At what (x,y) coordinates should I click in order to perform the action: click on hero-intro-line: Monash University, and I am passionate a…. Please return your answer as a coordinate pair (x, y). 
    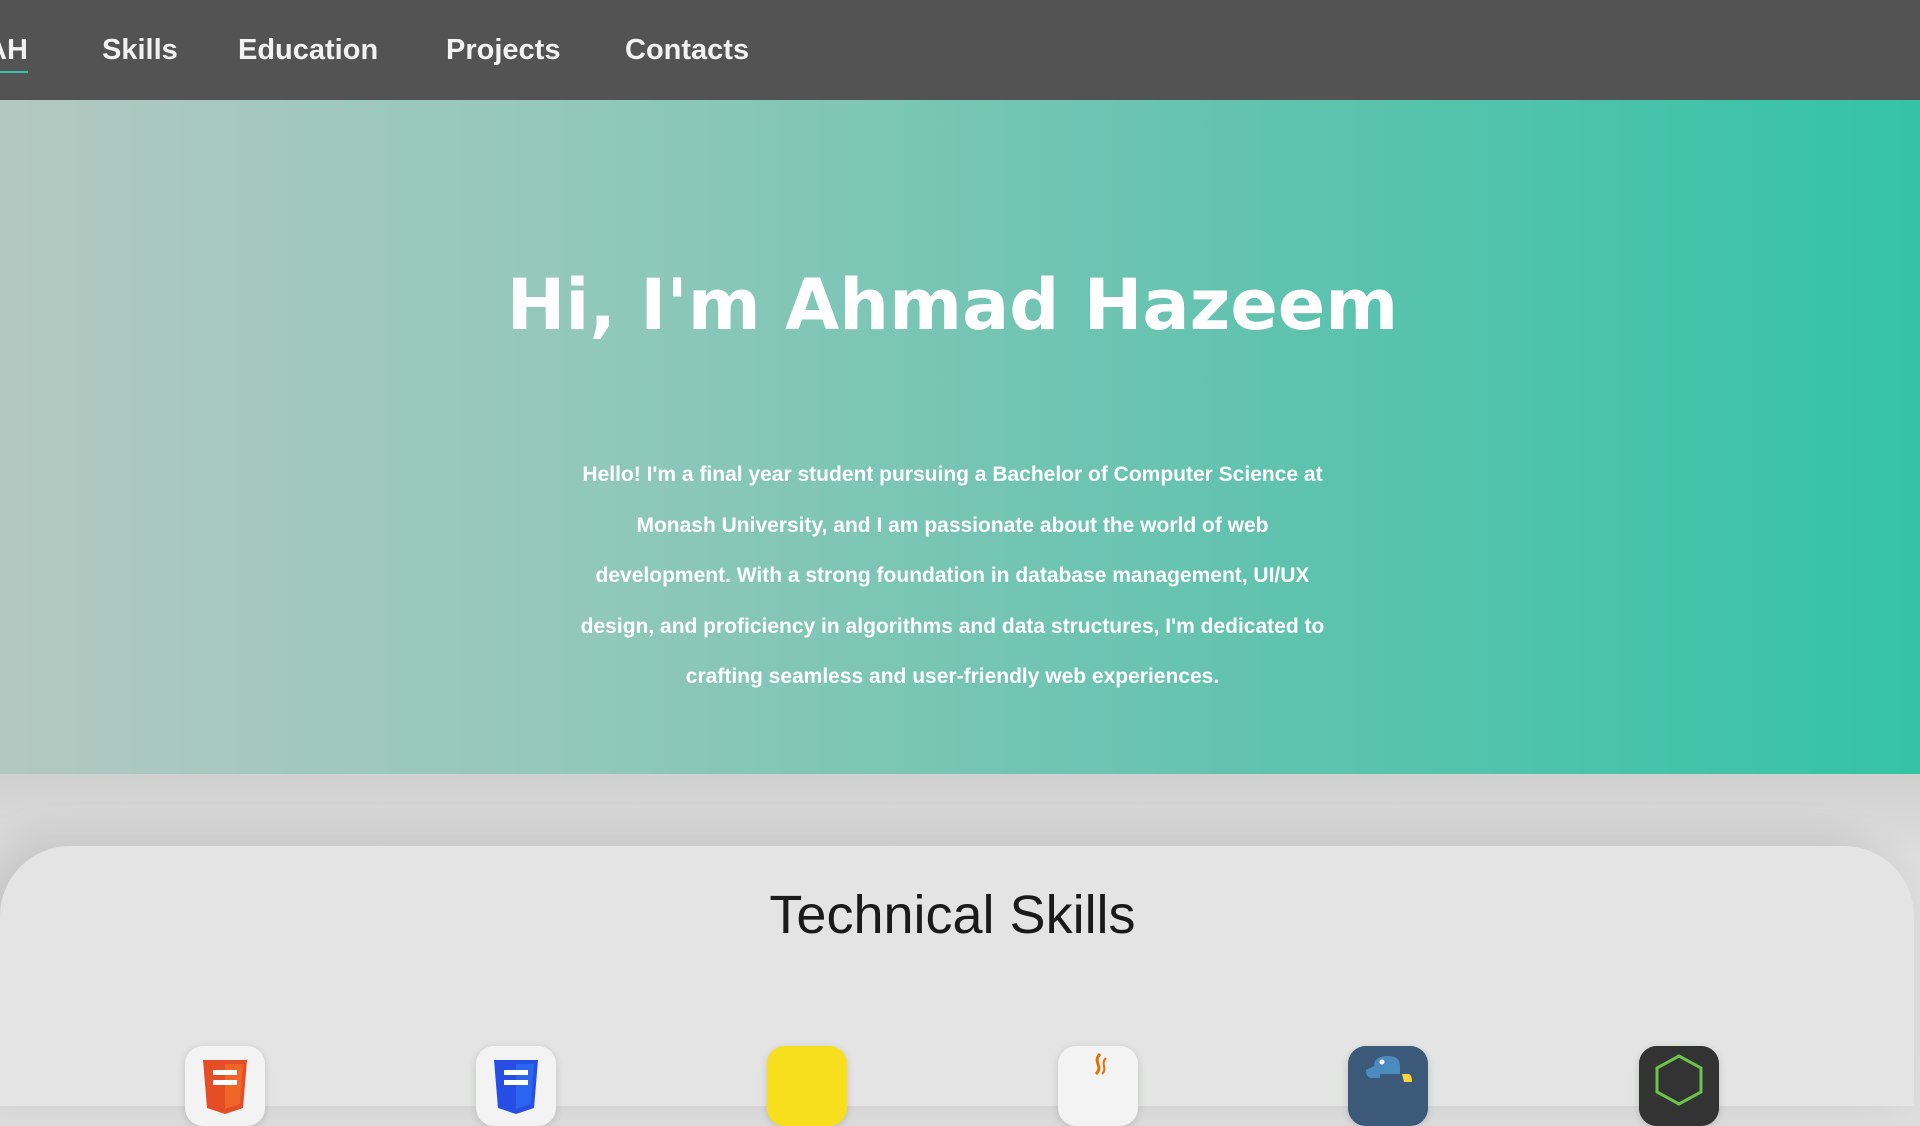
    Looking at the image, I should click on (952, 525).